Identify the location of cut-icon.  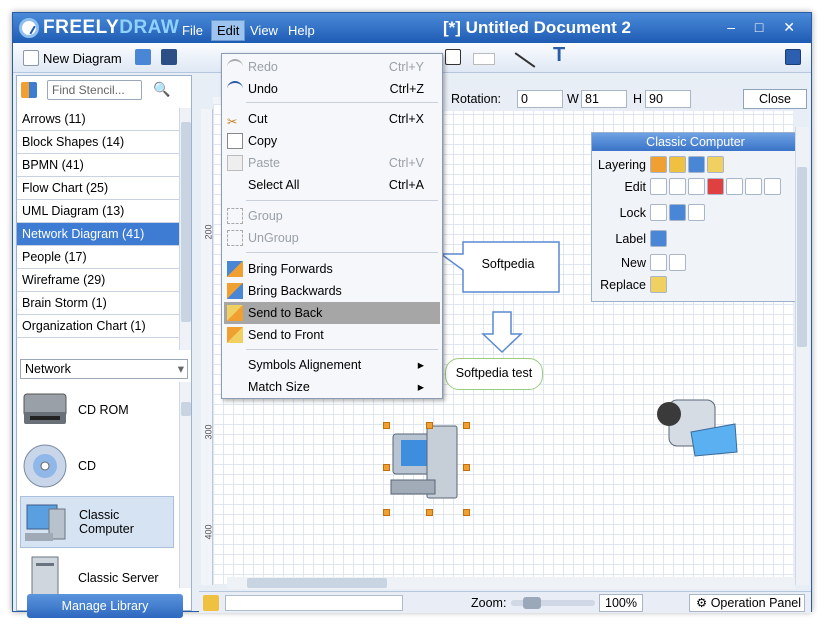
(658, 186).